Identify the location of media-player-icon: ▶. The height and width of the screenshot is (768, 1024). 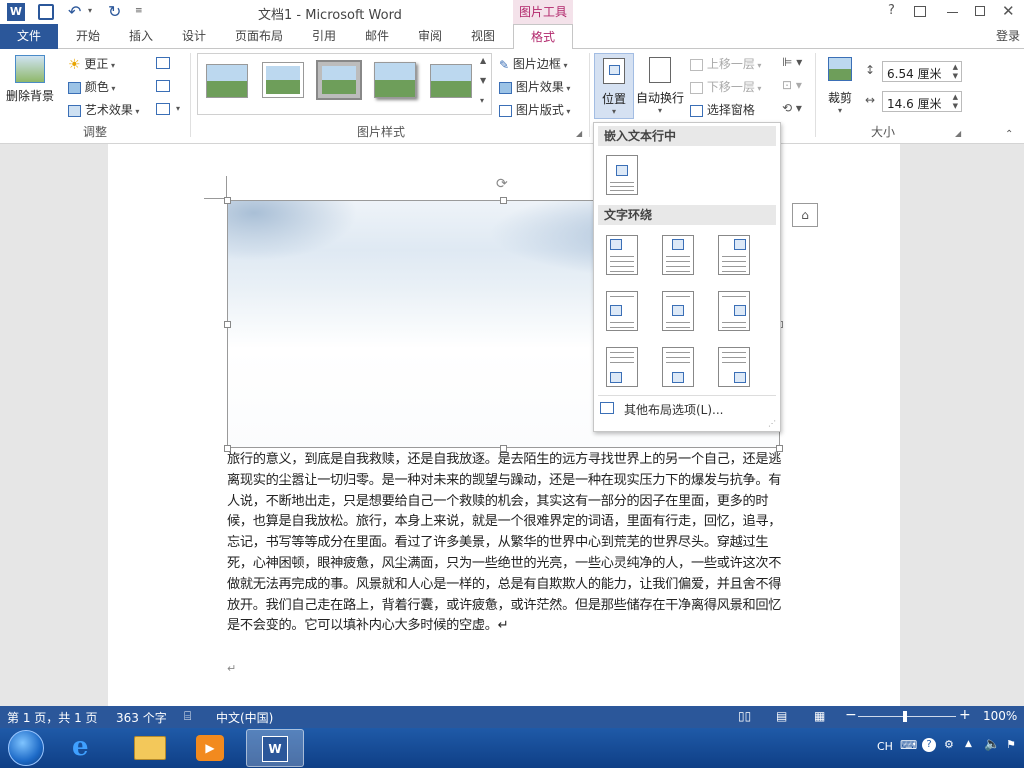
(210, 748).